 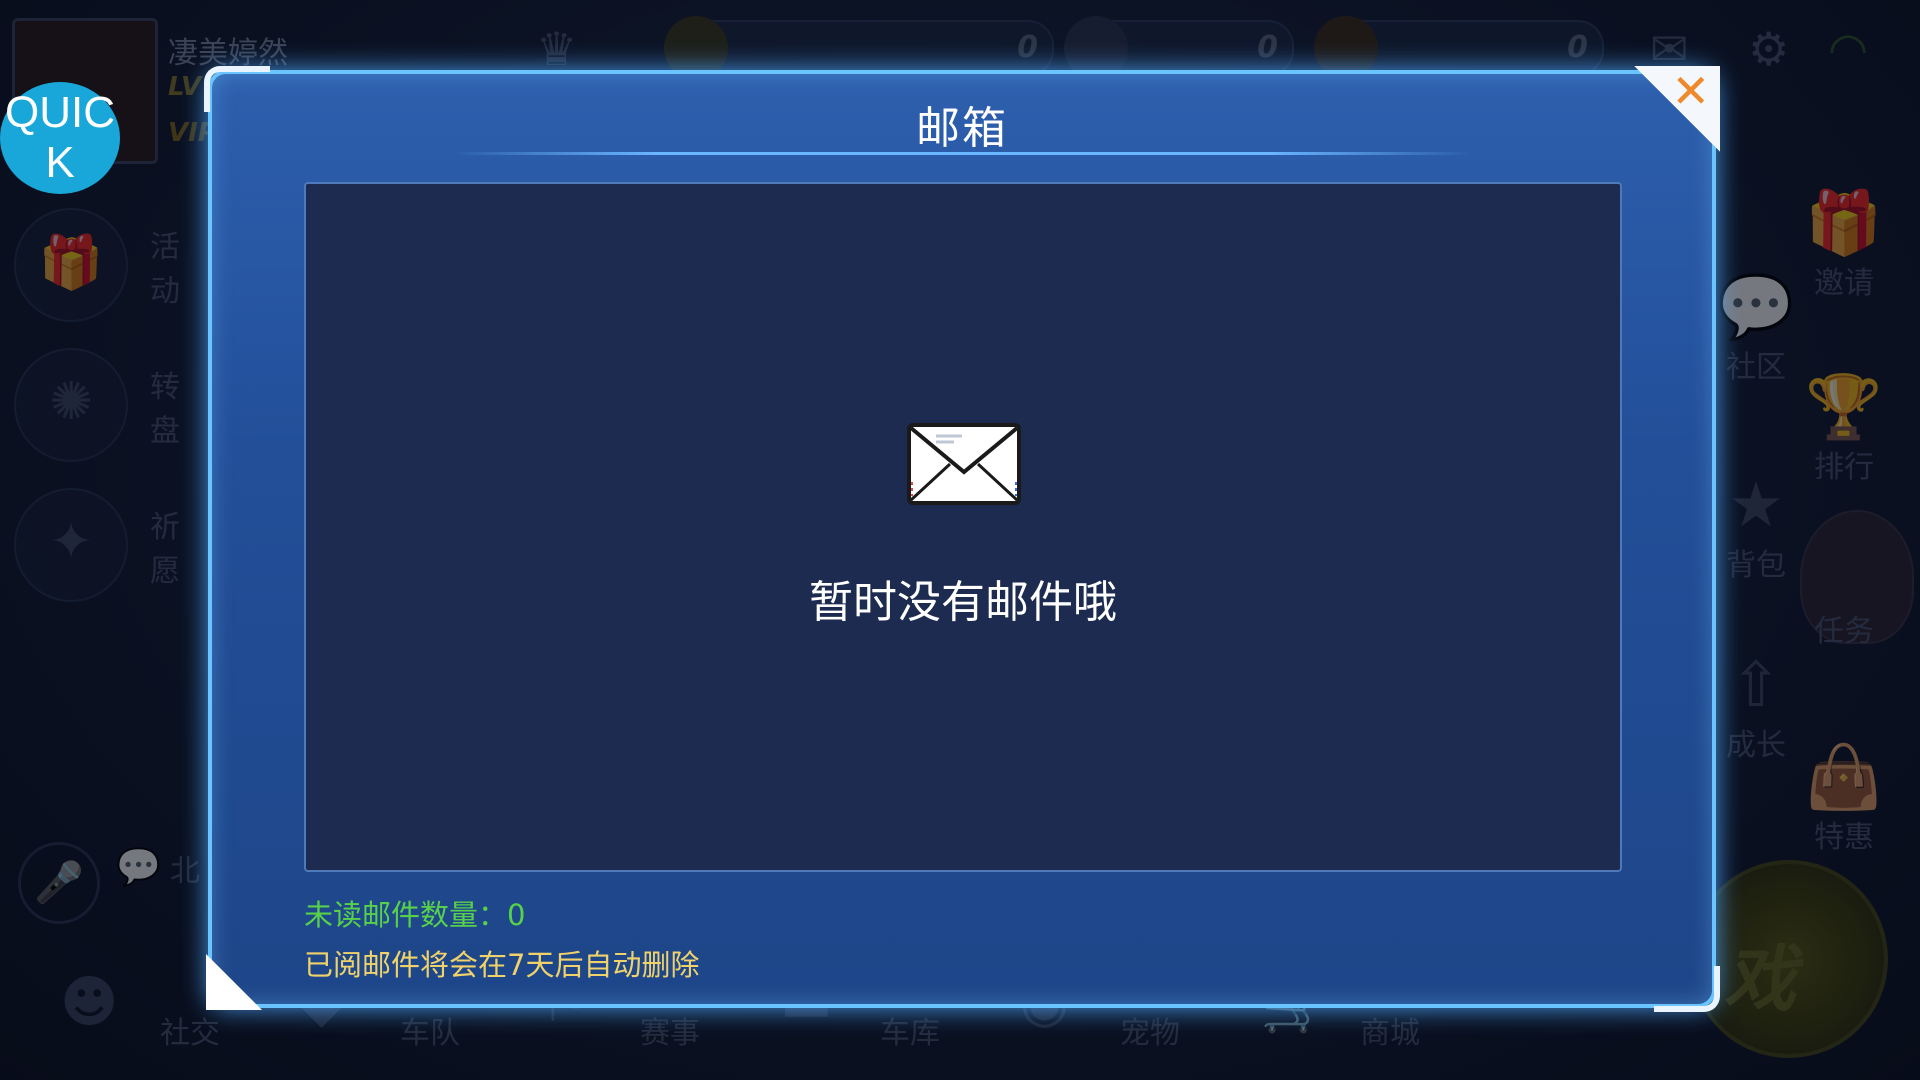 What do you see at coordinates (1844, 631) in the screenshot?
I see `right-item-task-label: 任务` at bounding box center [1844, 631].